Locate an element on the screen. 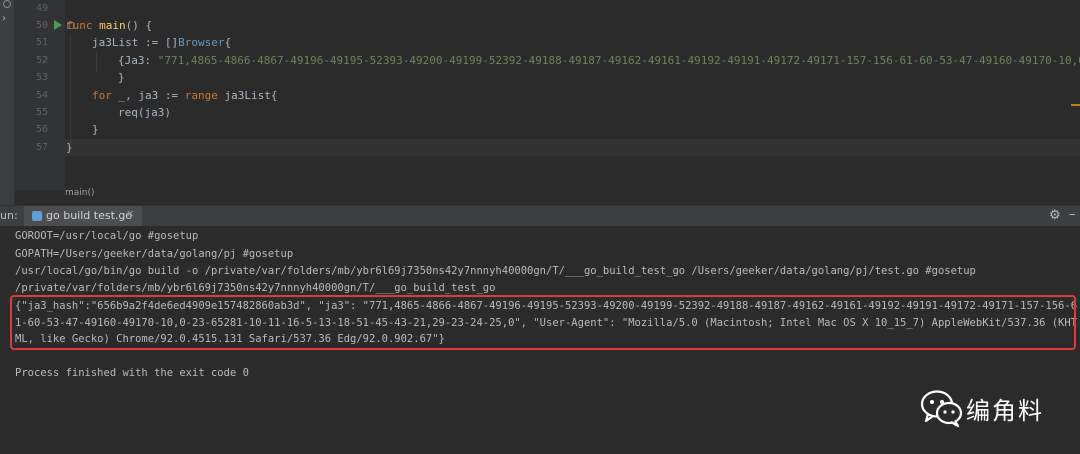 The height and width of the screenshot is (454, 1080). type-token: Browser is located at coordinates (201, 42).